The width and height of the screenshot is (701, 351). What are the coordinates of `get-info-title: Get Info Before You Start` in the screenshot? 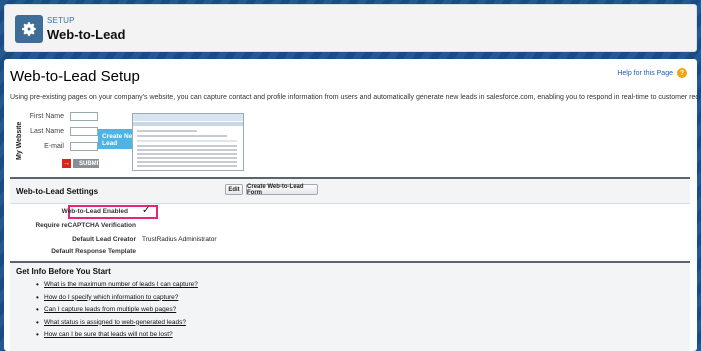 It's located at (63, 271).